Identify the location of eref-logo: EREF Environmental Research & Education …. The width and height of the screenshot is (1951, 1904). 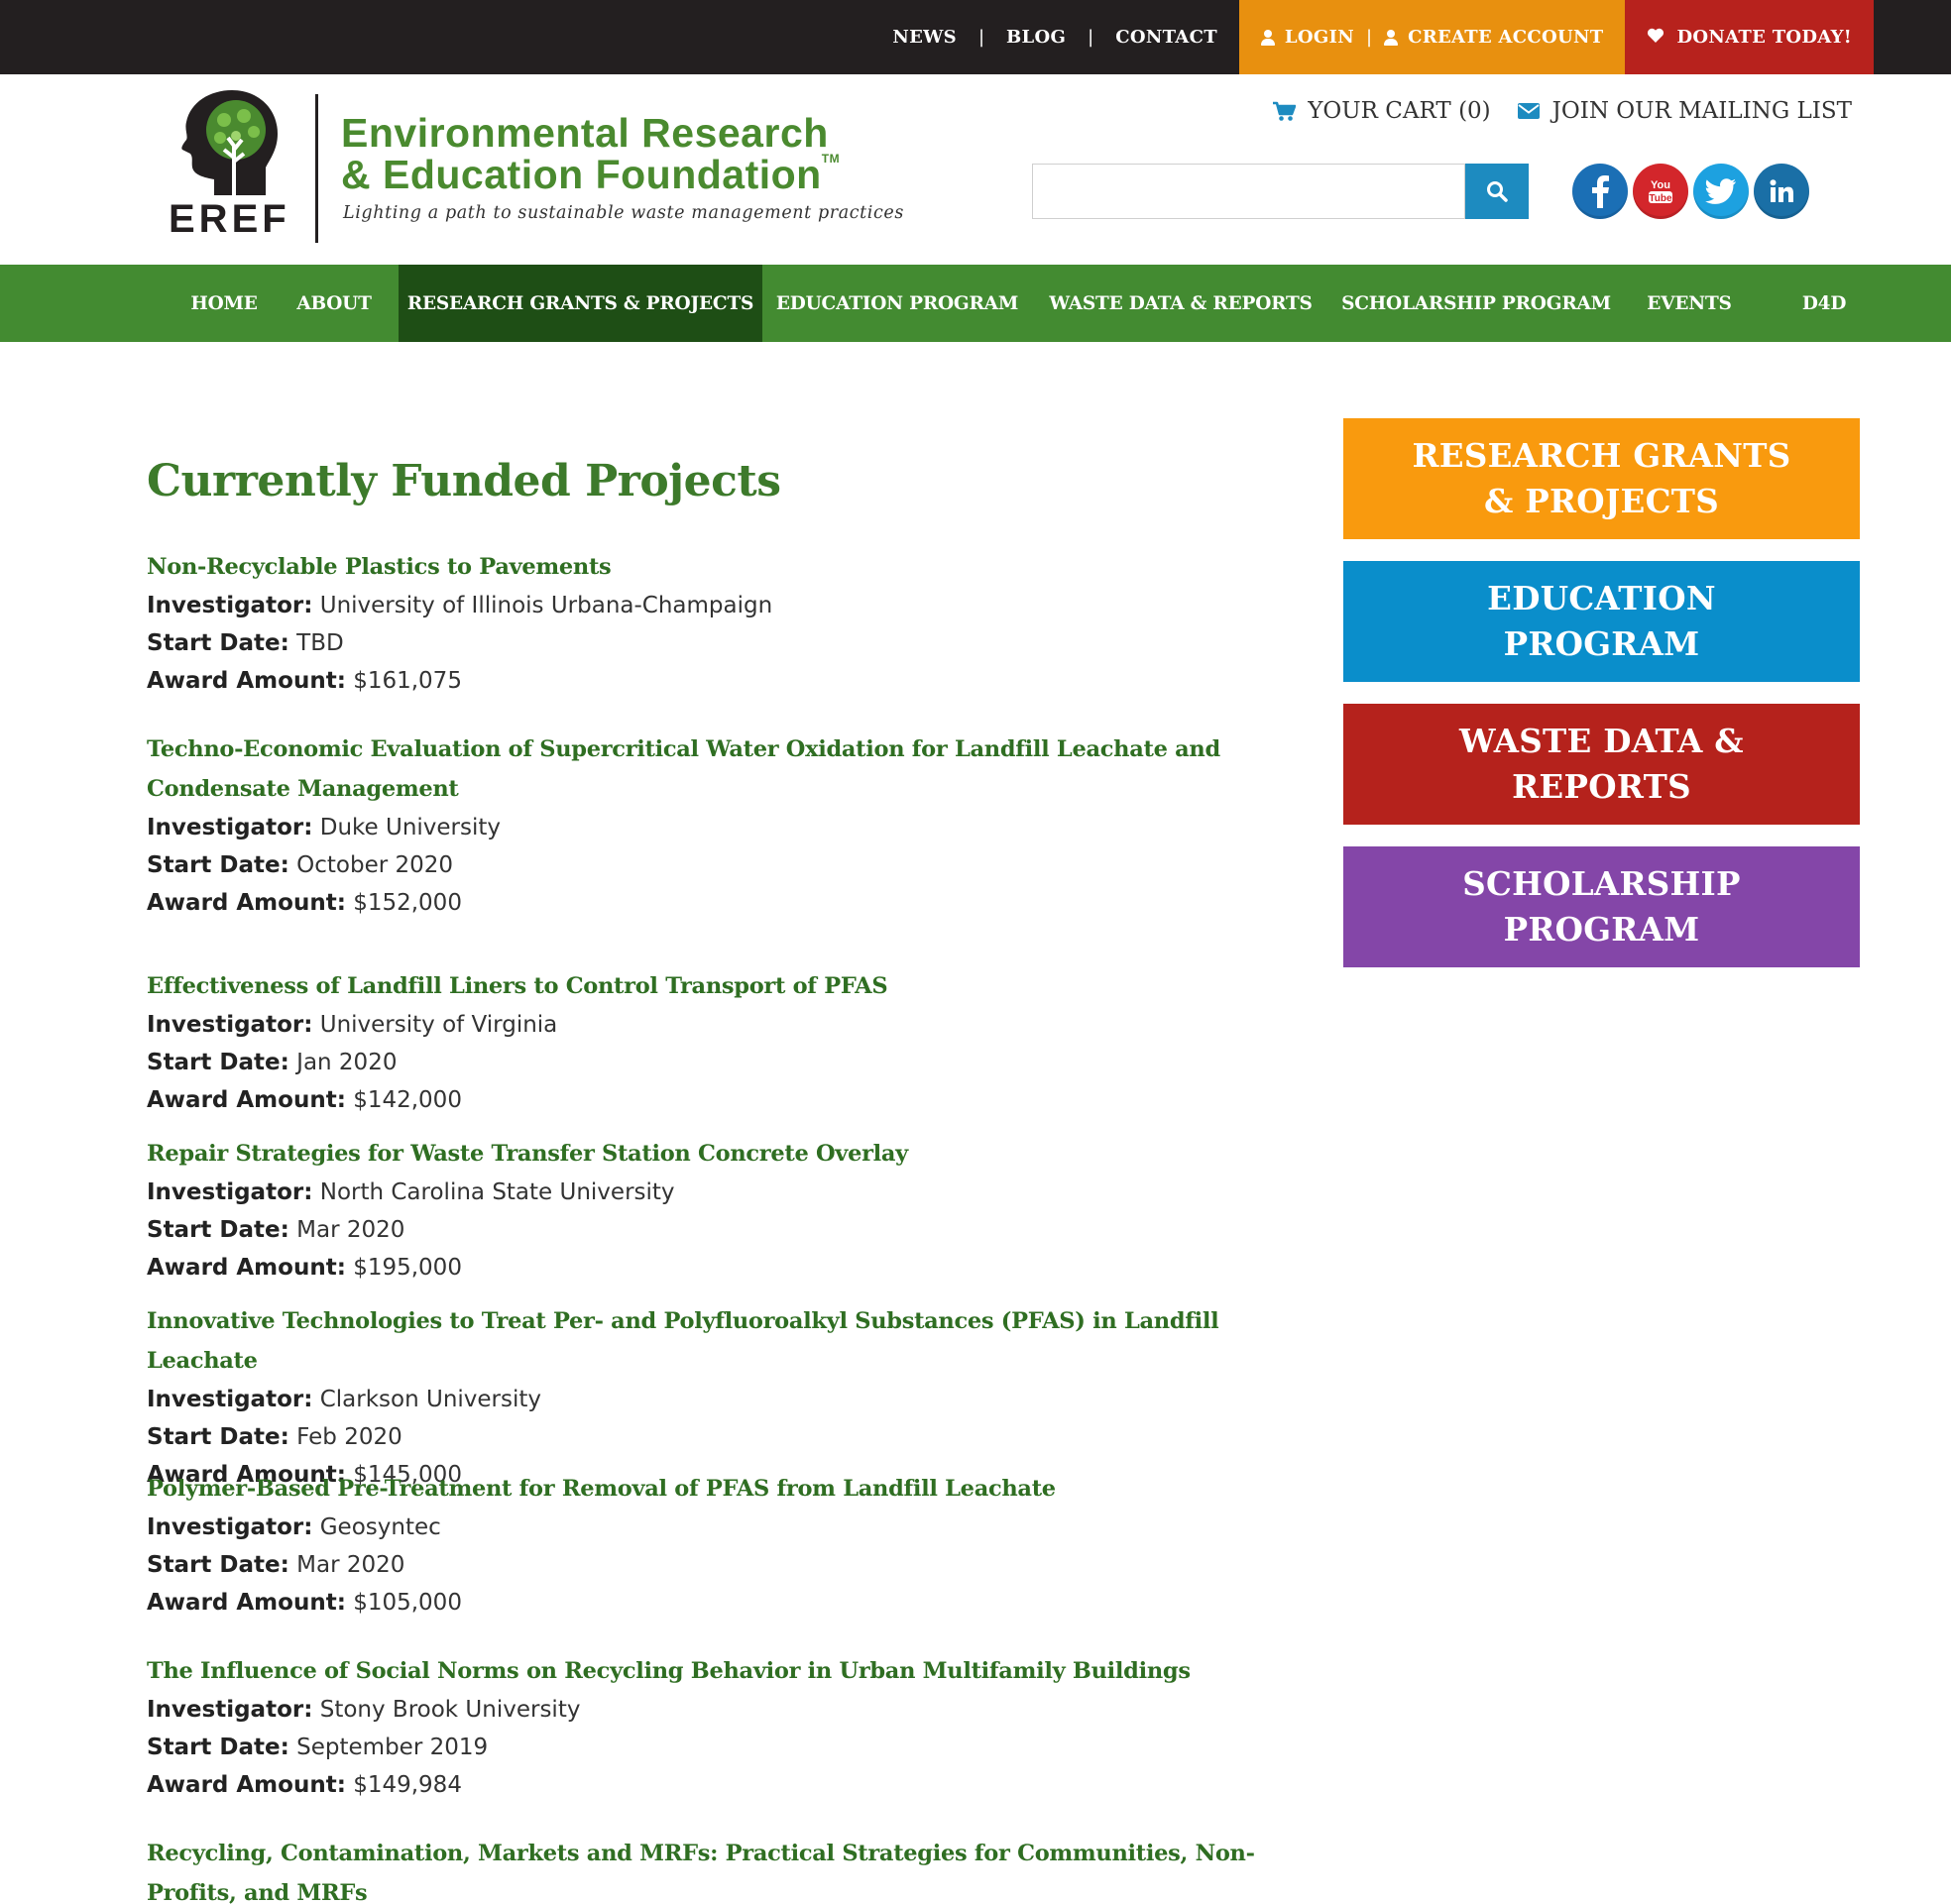
(544, 167).